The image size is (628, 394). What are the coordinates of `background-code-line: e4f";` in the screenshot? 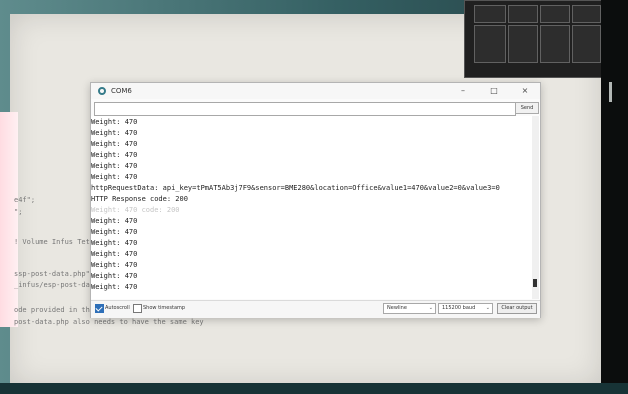 It's located at (25, 200).